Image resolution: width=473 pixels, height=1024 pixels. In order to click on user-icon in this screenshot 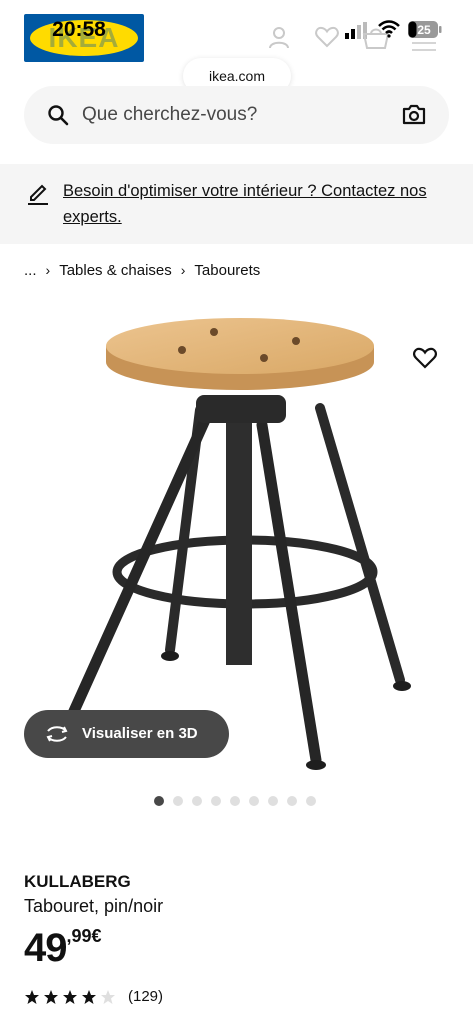, I will do `click(279, 39)`.